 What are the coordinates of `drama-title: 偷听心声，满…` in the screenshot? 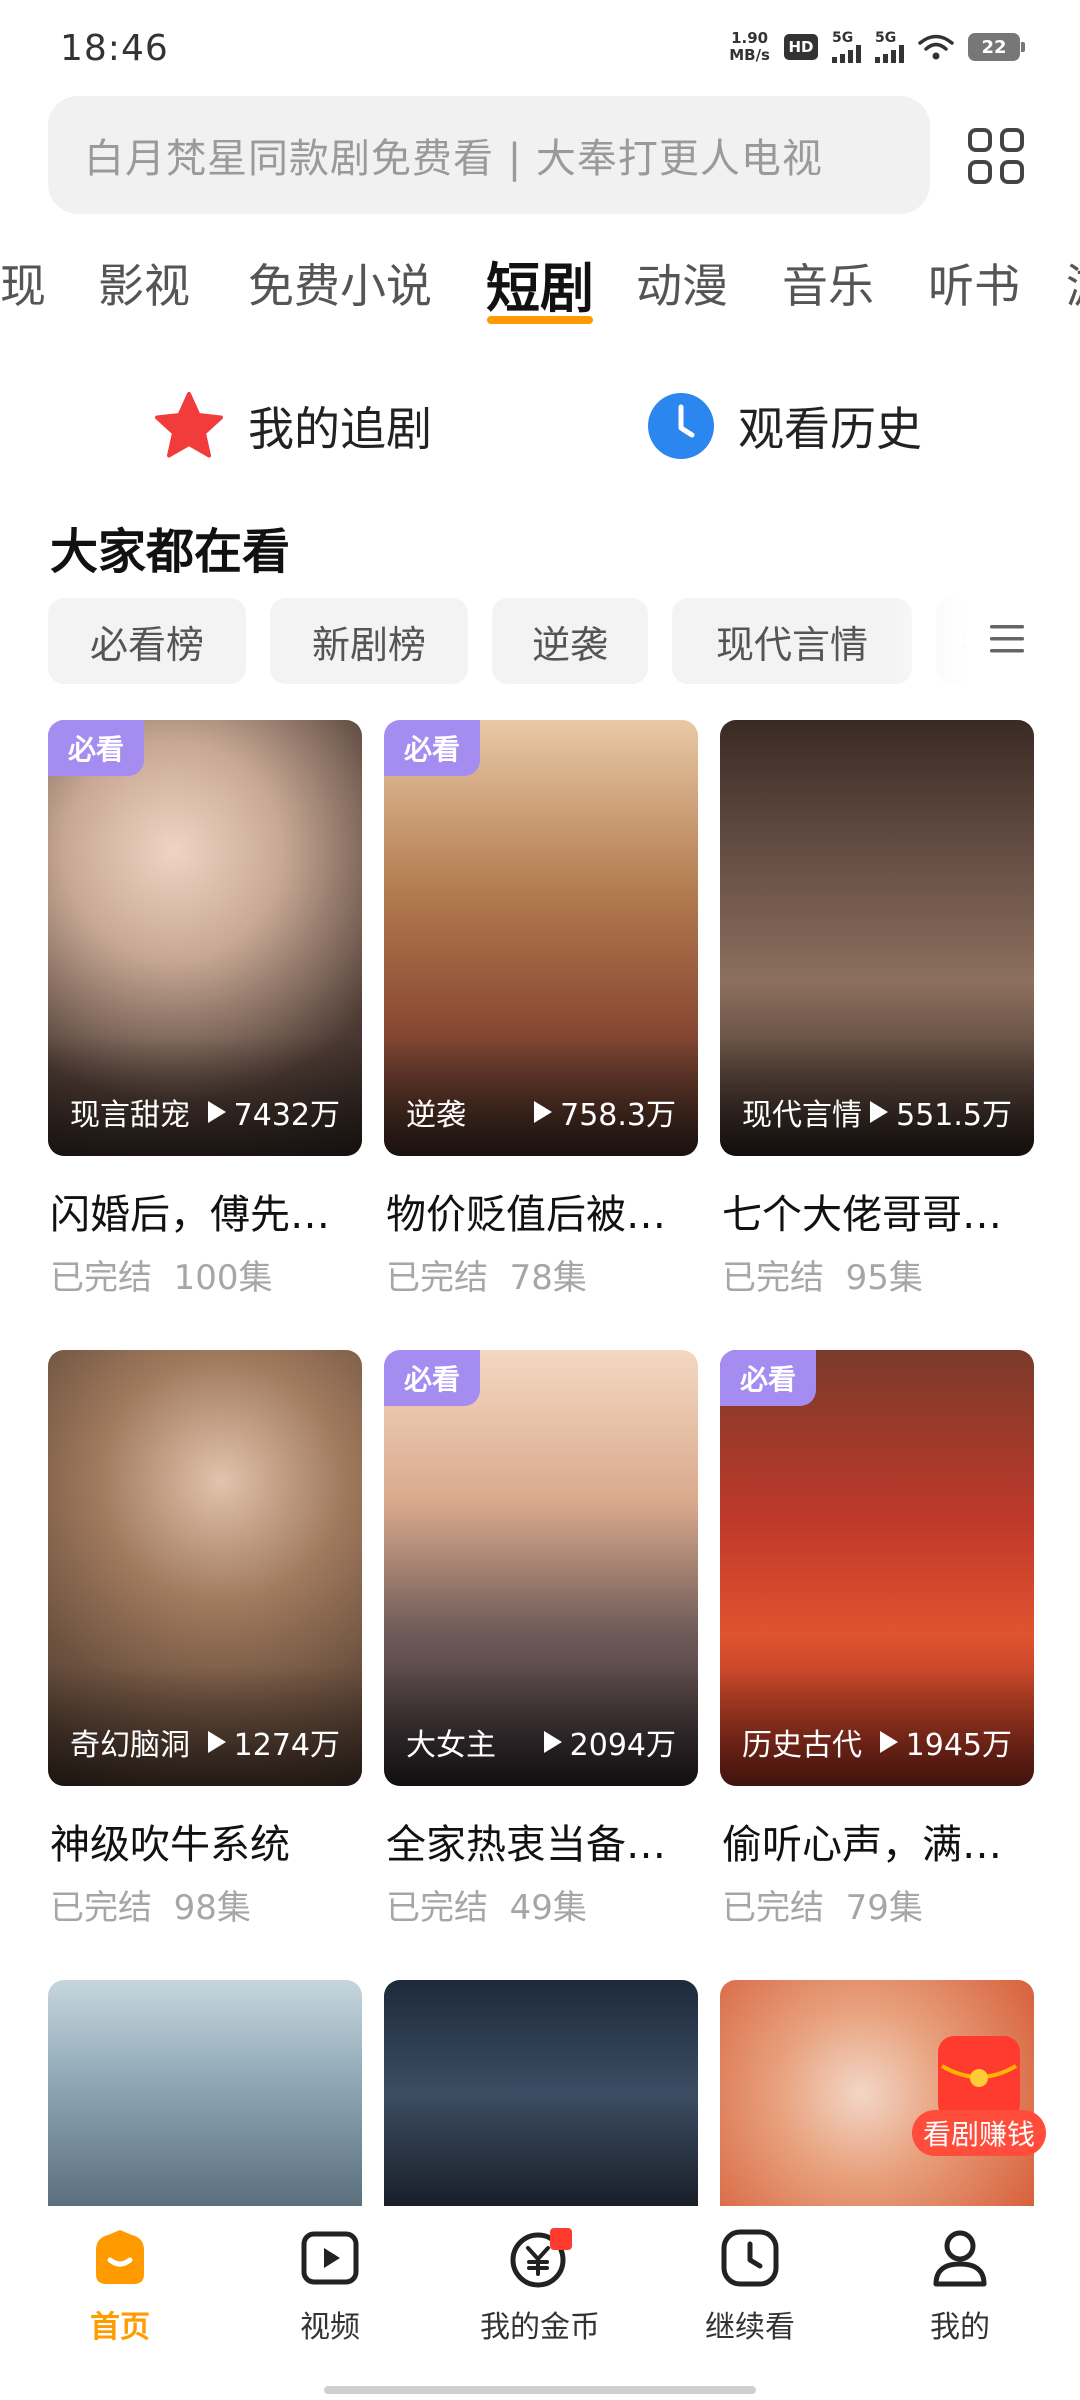 It's located at (862, 1845).